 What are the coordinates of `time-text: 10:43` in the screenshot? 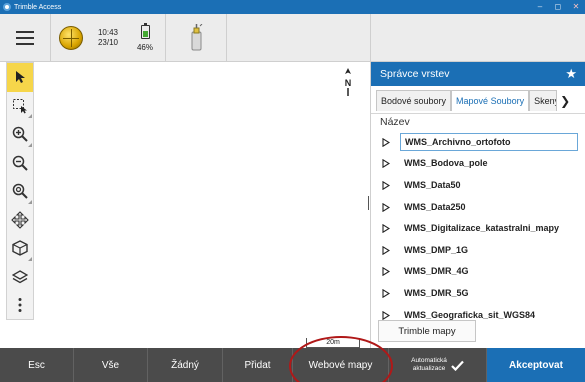 It's located at (108, 32).